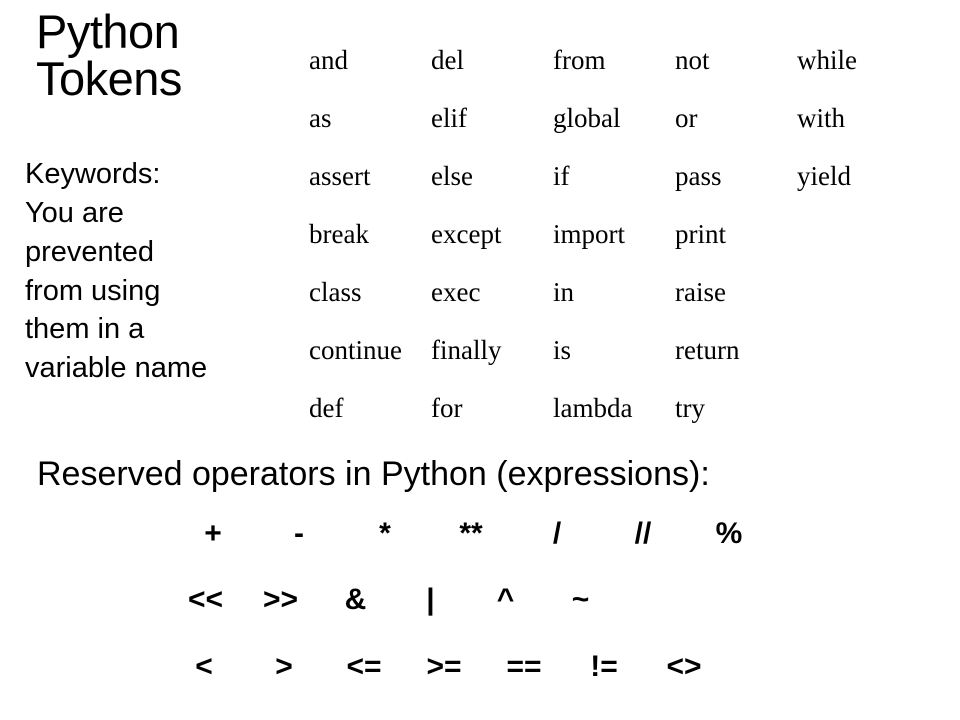 This screenshot has height=720, width=960. Describe the element at coordinates (466, 349) in the screenshot. I see `keyword-cell: finally` at that location.